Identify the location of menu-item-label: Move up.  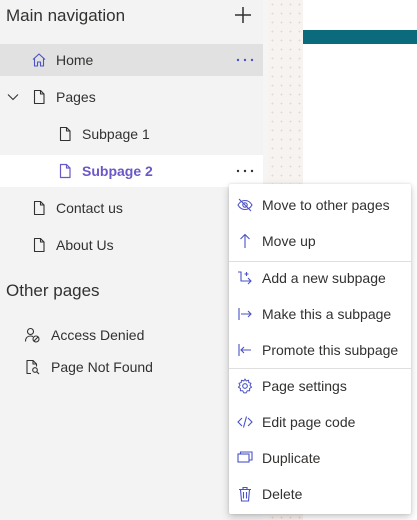
(289, 241).